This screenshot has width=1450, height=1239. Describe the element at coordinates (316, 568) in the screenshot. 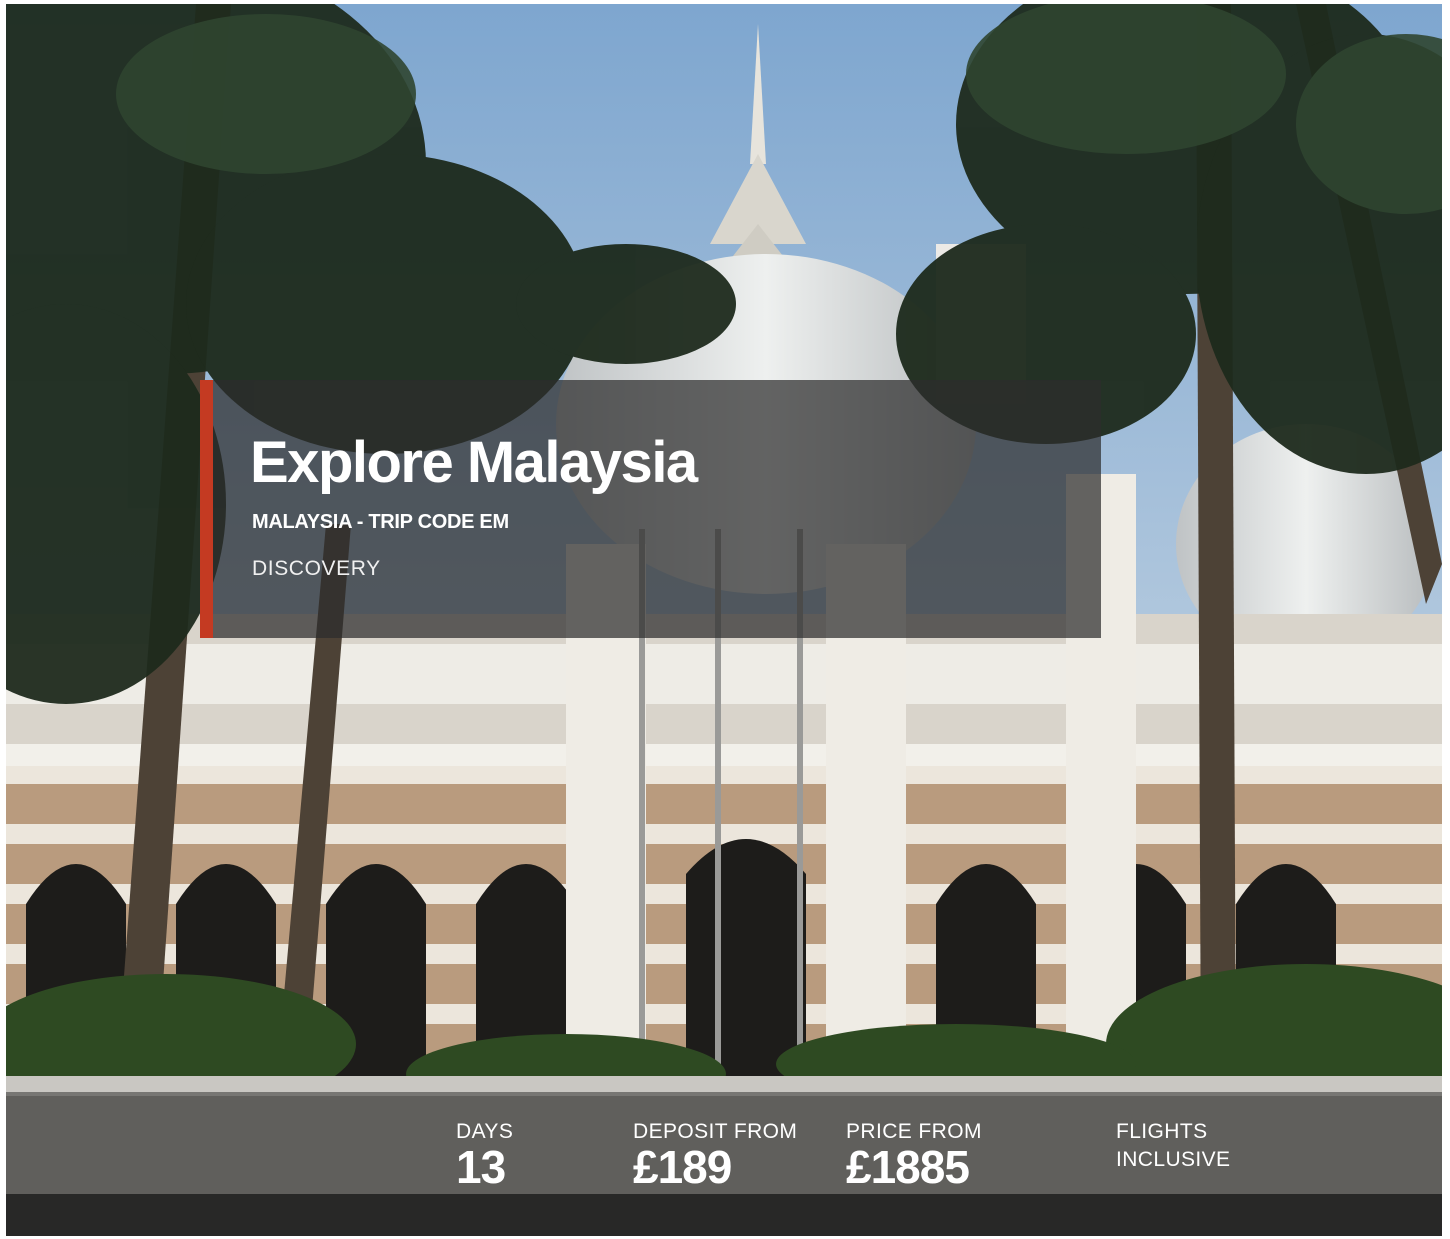

I see `trip-style: DISCOVERY` at that location.